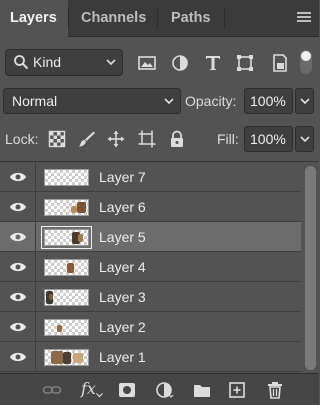  I want to click on layer-row: Layer 3, so click(150, 297).